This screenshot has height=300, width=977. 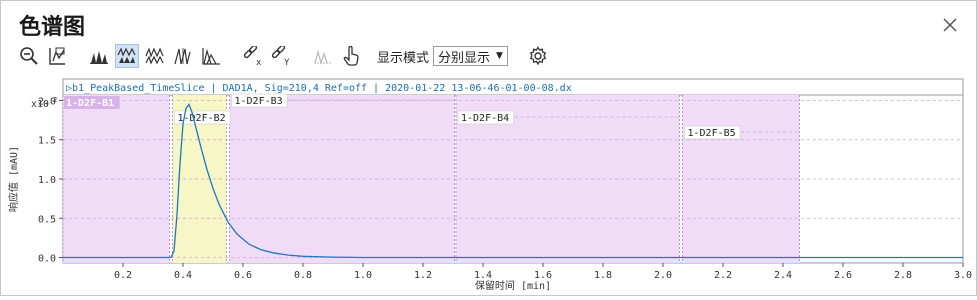 What do you see at coordinates (423, 275) in the screenshot?
I see `x-tick-label: 1.2` at bounding box center [423, 275].